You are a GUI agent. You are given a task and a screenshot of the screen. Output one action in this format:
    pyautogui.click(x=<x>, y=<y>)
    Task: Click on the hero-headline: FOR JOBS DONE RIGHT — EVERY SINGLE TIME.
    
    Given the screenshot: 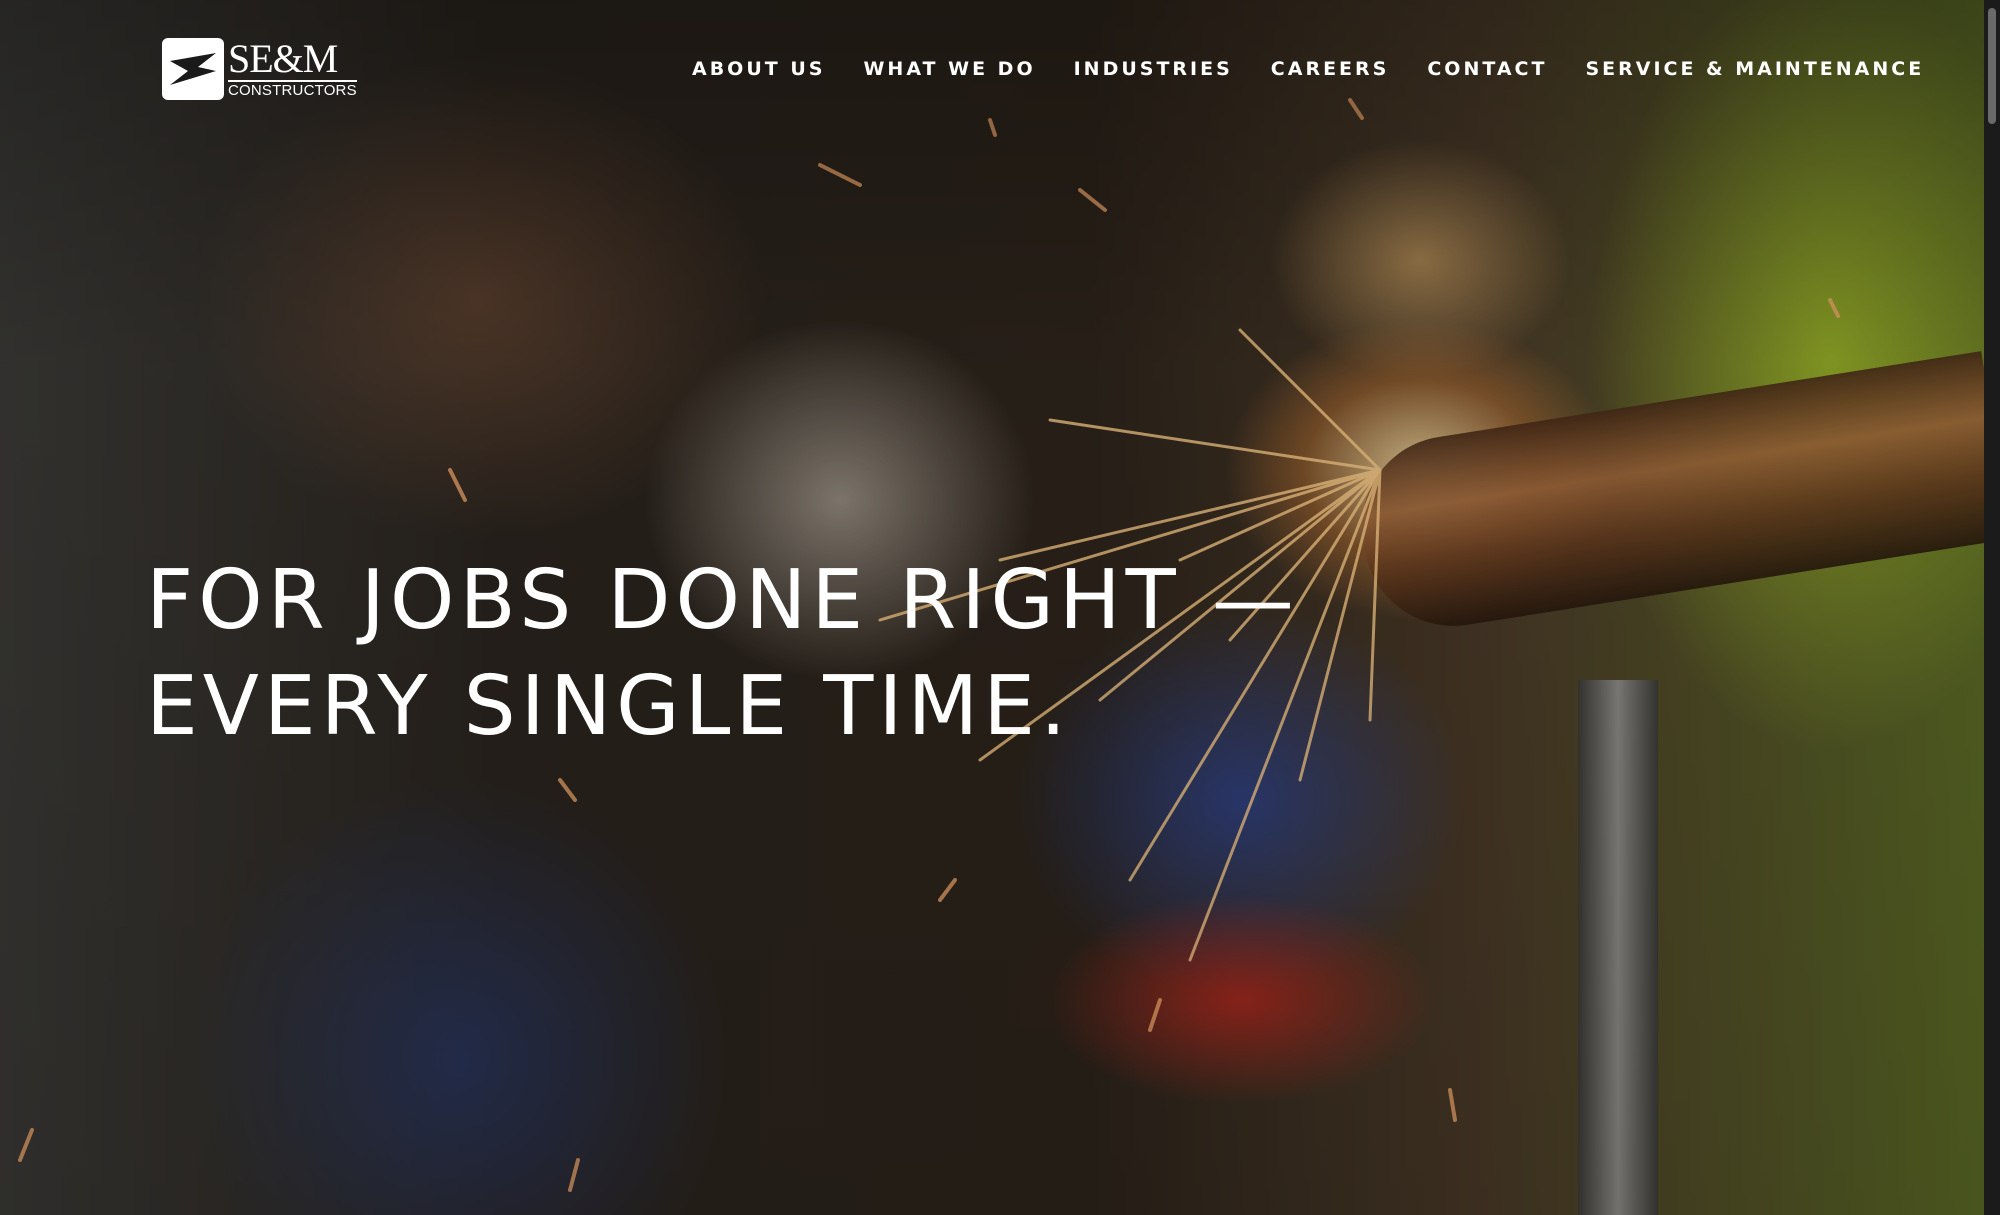 What is the action you would take?
    pyautogui.click(x=746, y=654)
    